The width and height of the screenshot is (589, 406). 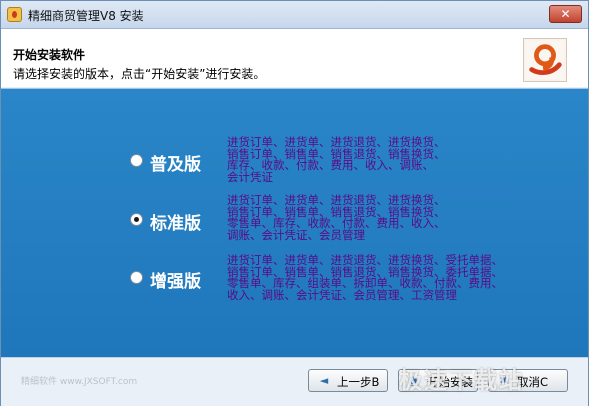 I want to click on window-title: 精细商贸管理V8 安装, so click(x=86, y=16).